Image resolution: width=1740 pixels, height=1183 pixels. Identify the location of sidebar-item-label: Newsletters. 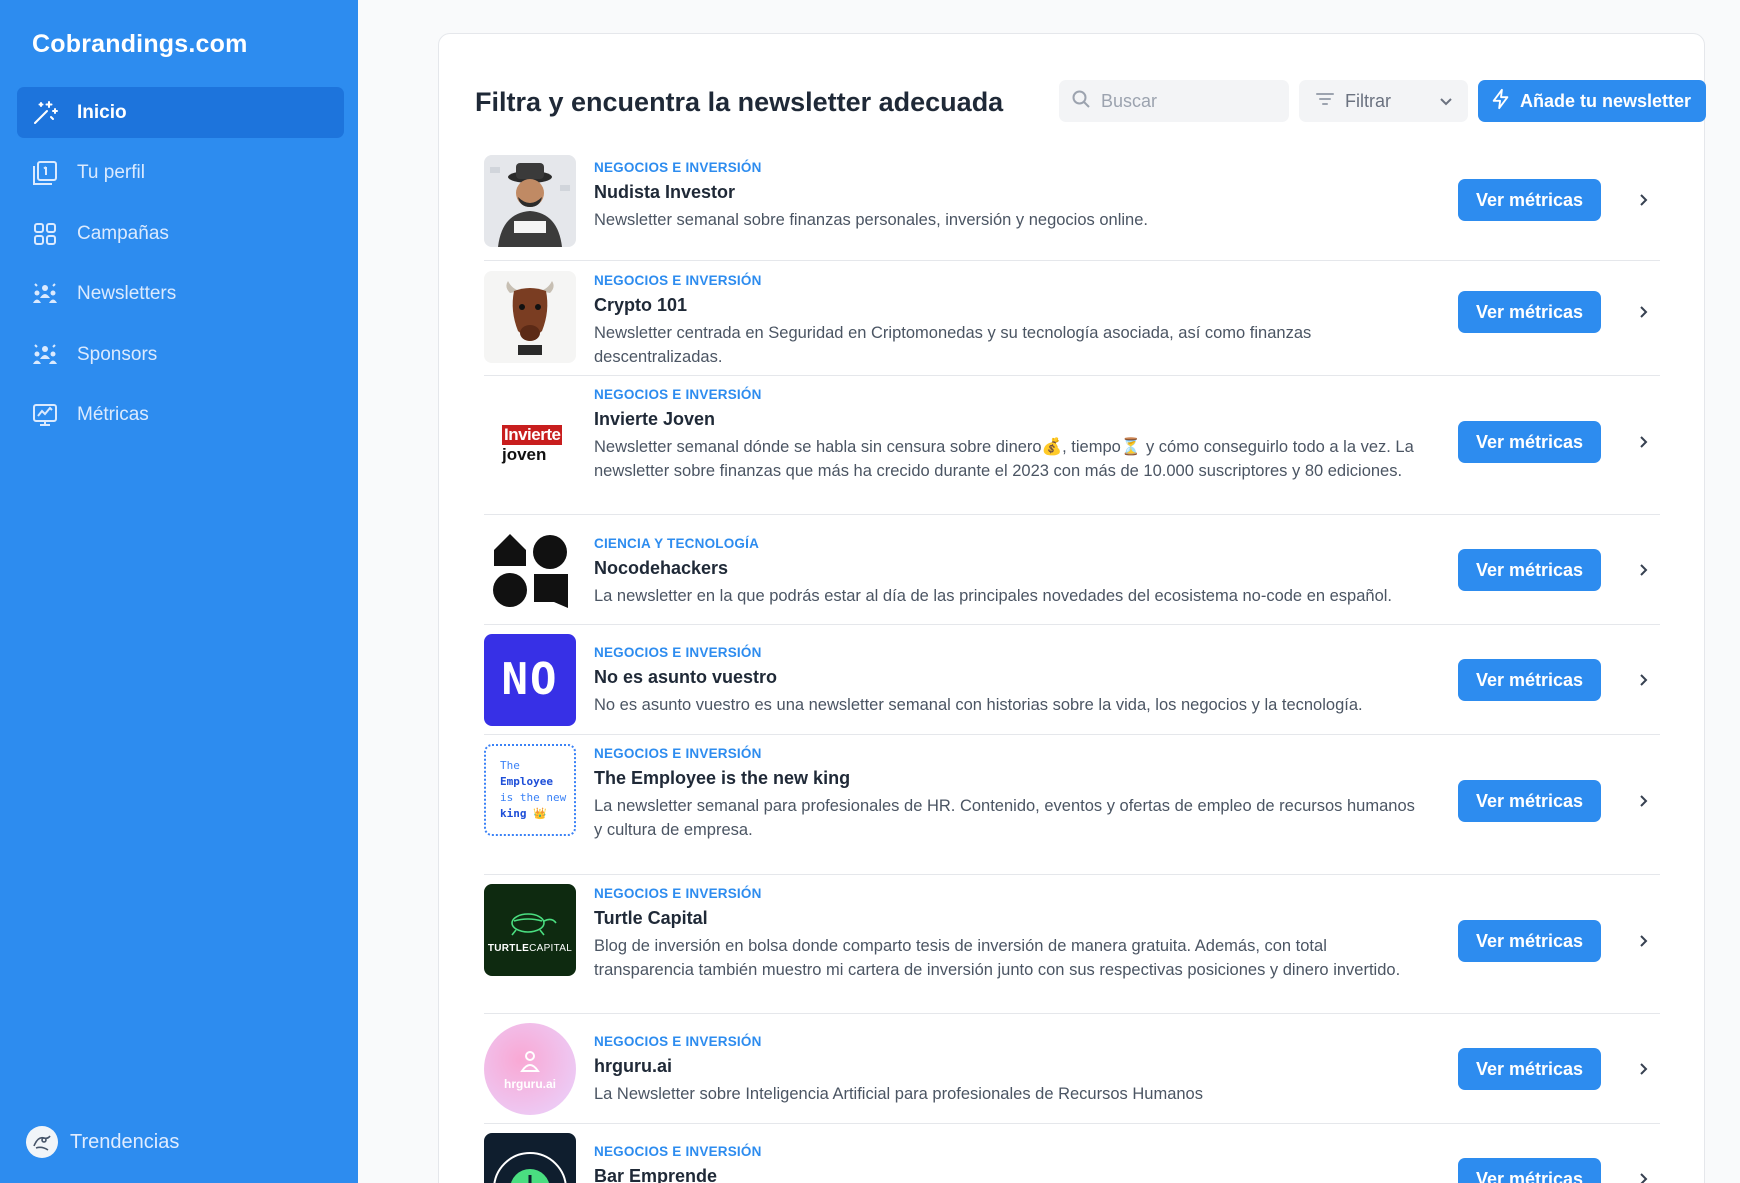
(127, 293).